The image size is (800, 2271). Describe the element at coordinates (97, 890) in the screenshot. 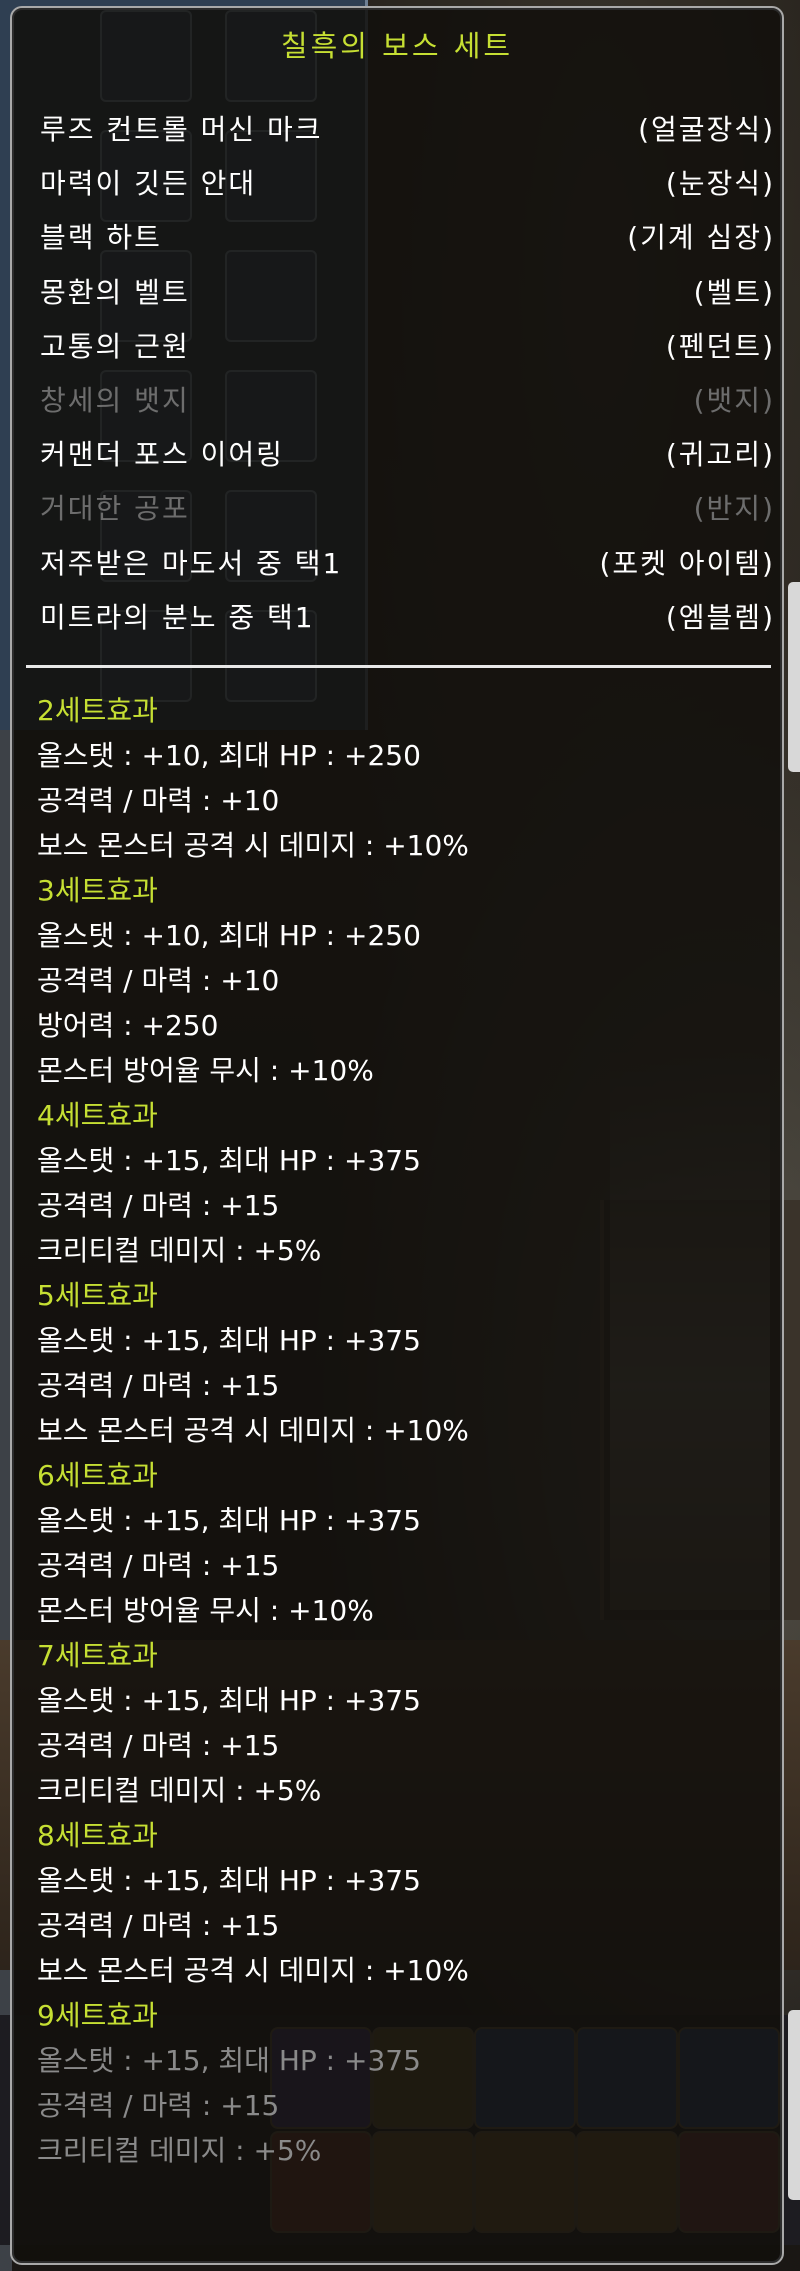

I see `set-effect-header: 3세트효과` at that location.